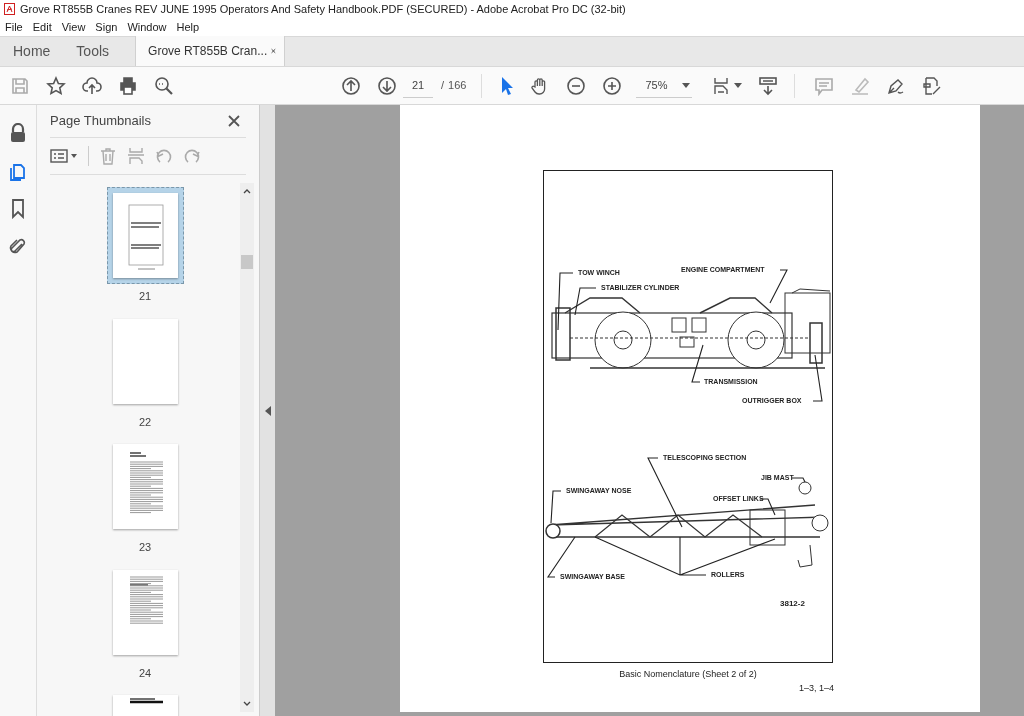 This screenshot has width=1024, height=716. I want to click on tab: Home, so click(32, 51).